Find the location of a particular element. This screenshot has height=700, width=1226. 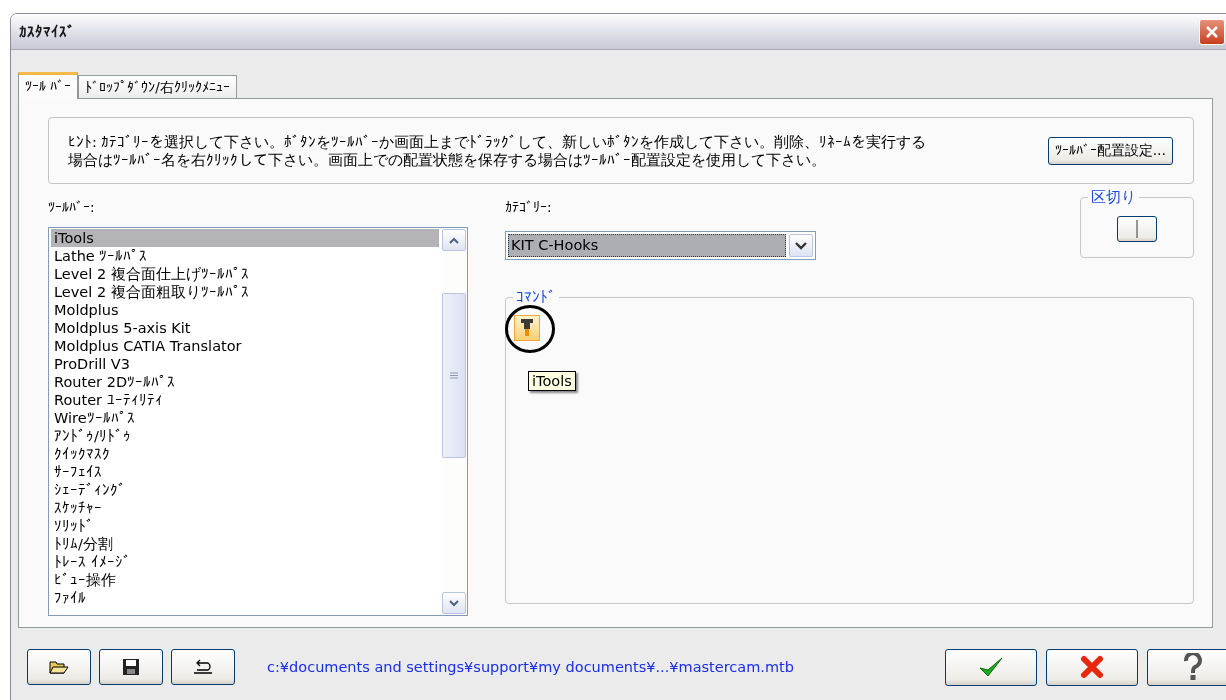

window-title: ｶｽﾀﾏｲｽﾞ is located at coordinates (47, 31).